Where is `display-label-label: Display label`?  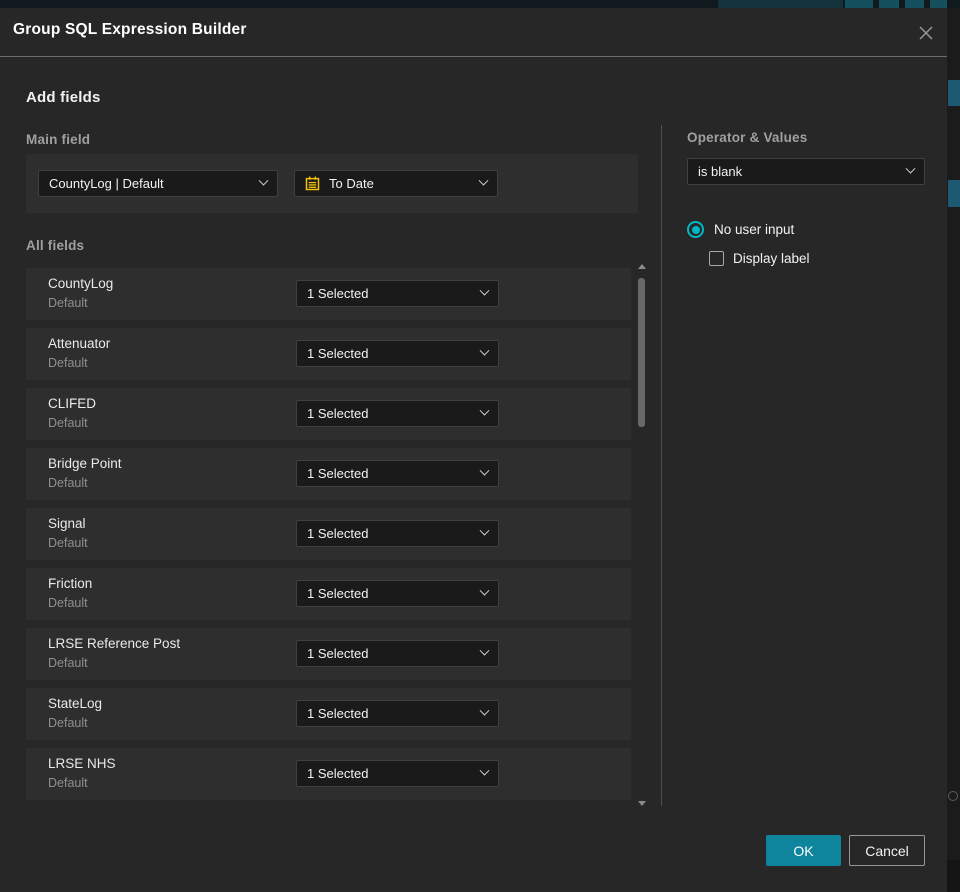 display-label-label: Display label is located at coordinates (771, 258).